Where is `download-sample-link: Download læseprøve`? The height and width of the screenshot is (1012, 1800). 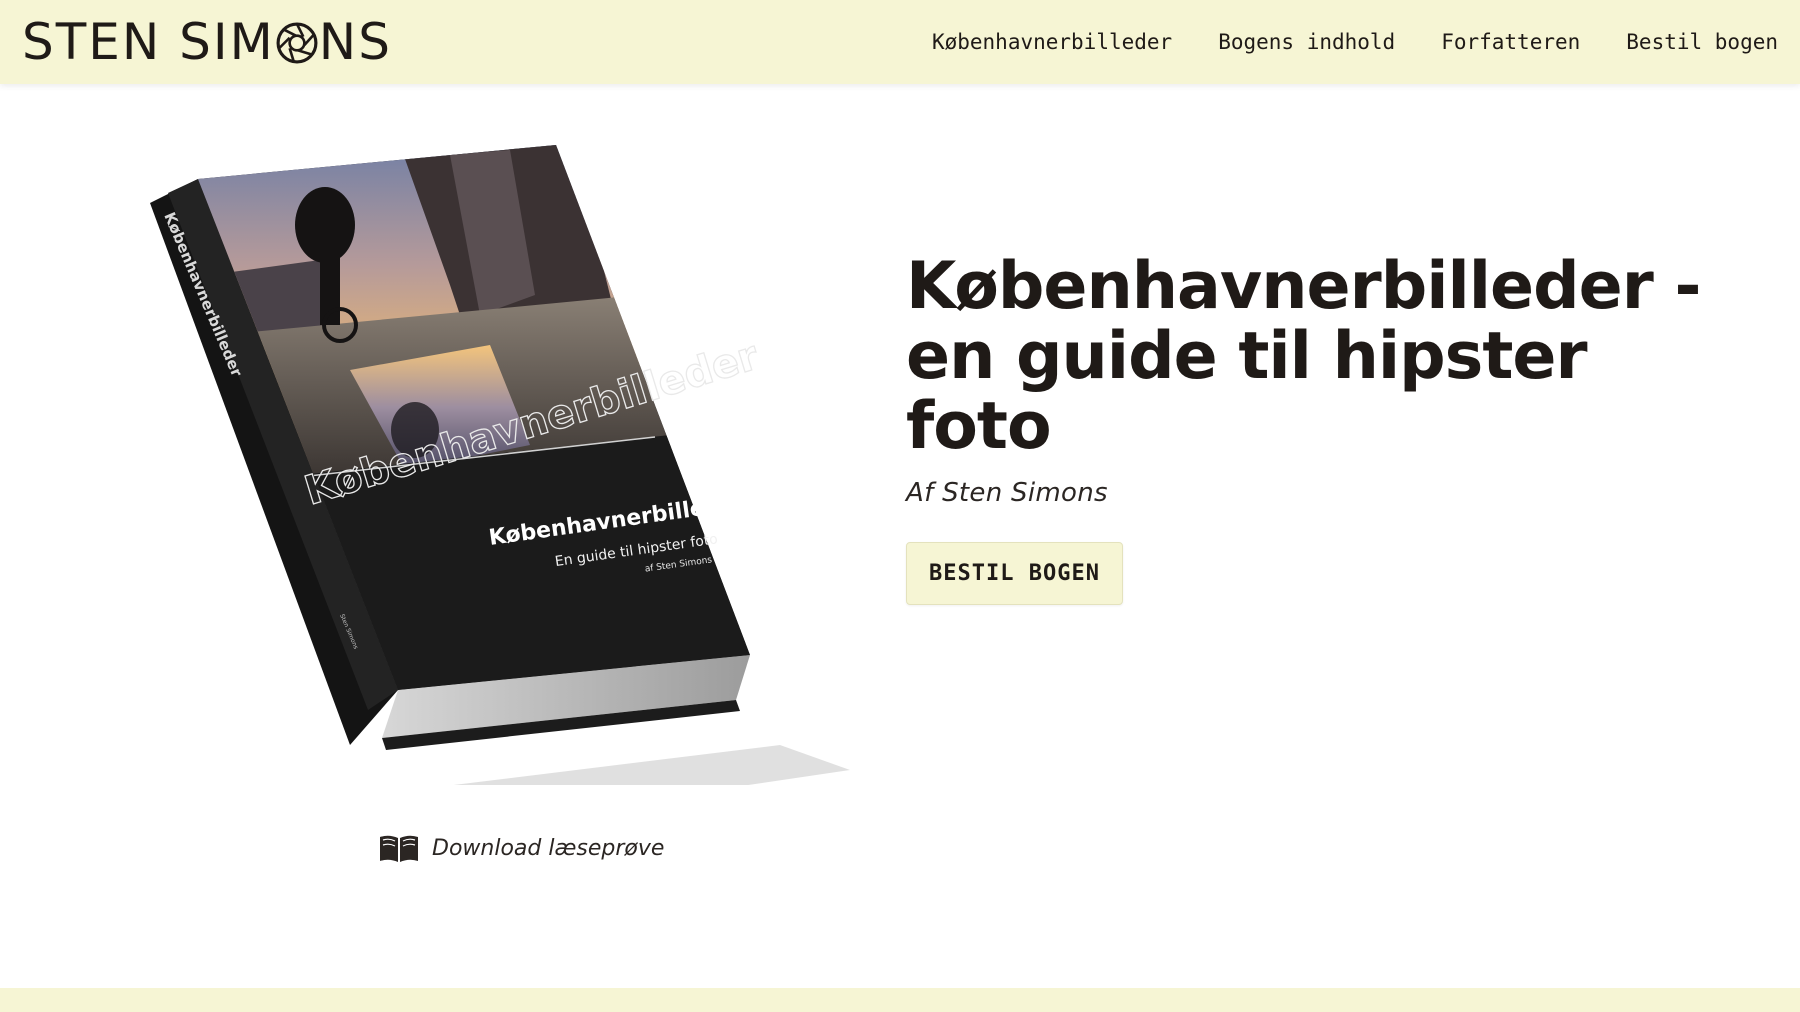
download-sample-link: Download læseprøve is located at coordinates (521, 848).